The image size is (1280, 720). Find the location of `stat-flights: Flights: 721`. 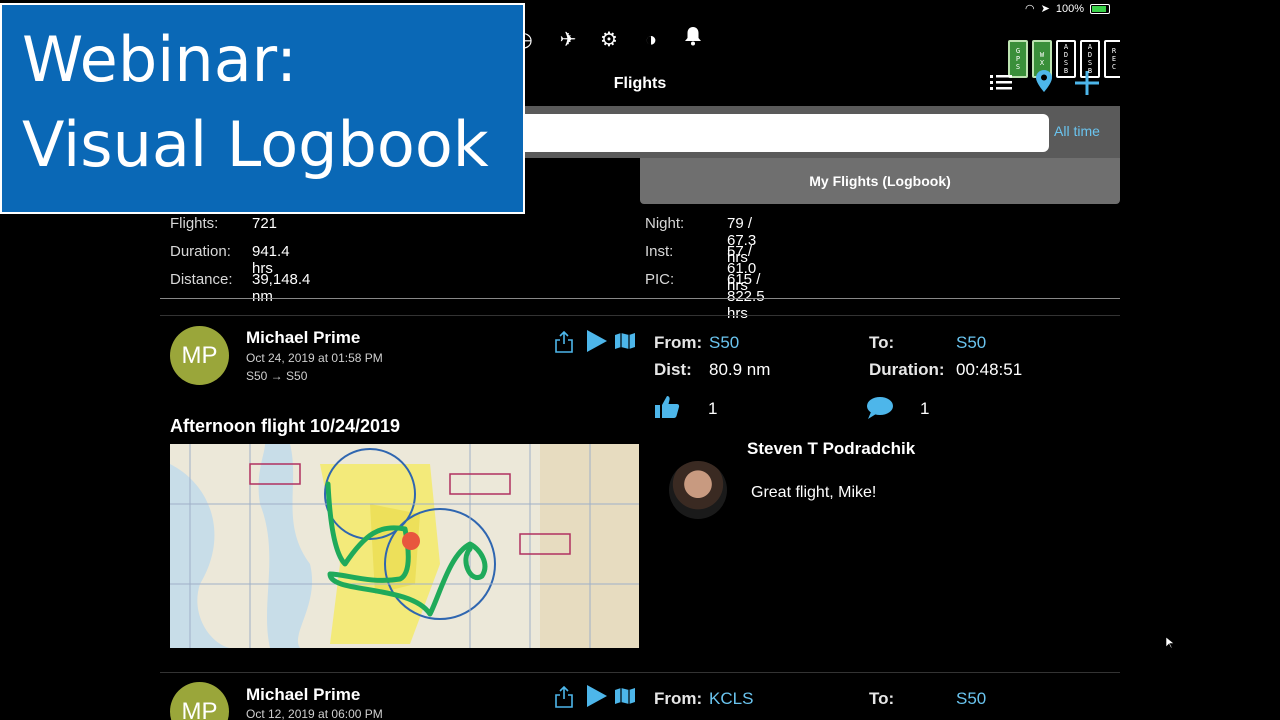

stat-flights: Flights: 721 is located at coordinates (224, 223).